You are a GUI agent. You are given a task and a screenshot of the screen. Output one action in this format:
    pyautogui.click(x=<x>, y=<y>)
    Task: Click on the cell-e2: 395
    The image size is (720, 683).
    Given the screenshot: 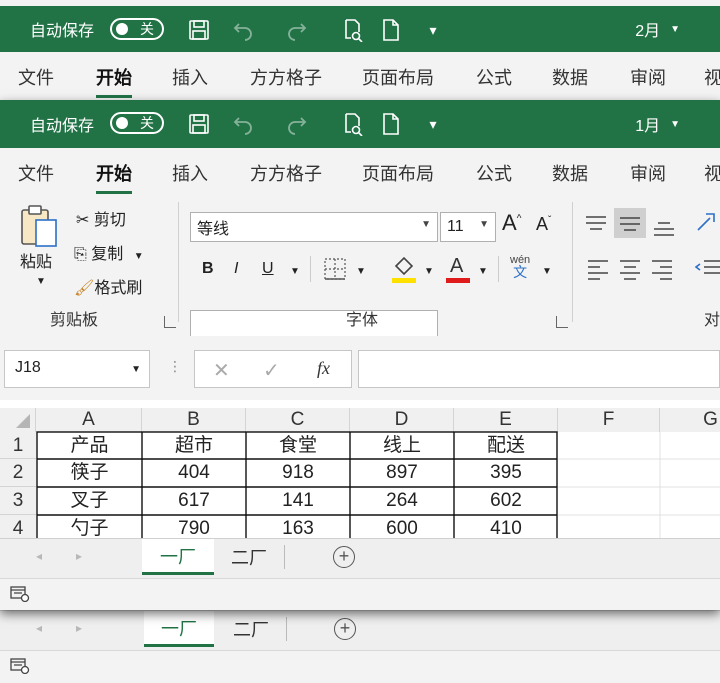 What is the action you would take?
    pyautogui.click(x=506, y=473)
    